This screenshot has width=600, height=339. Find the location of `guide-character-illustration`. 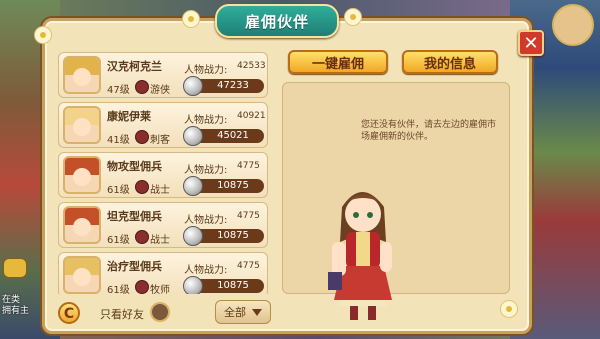

guide-character-illustration is located at coordinates (360, 256).